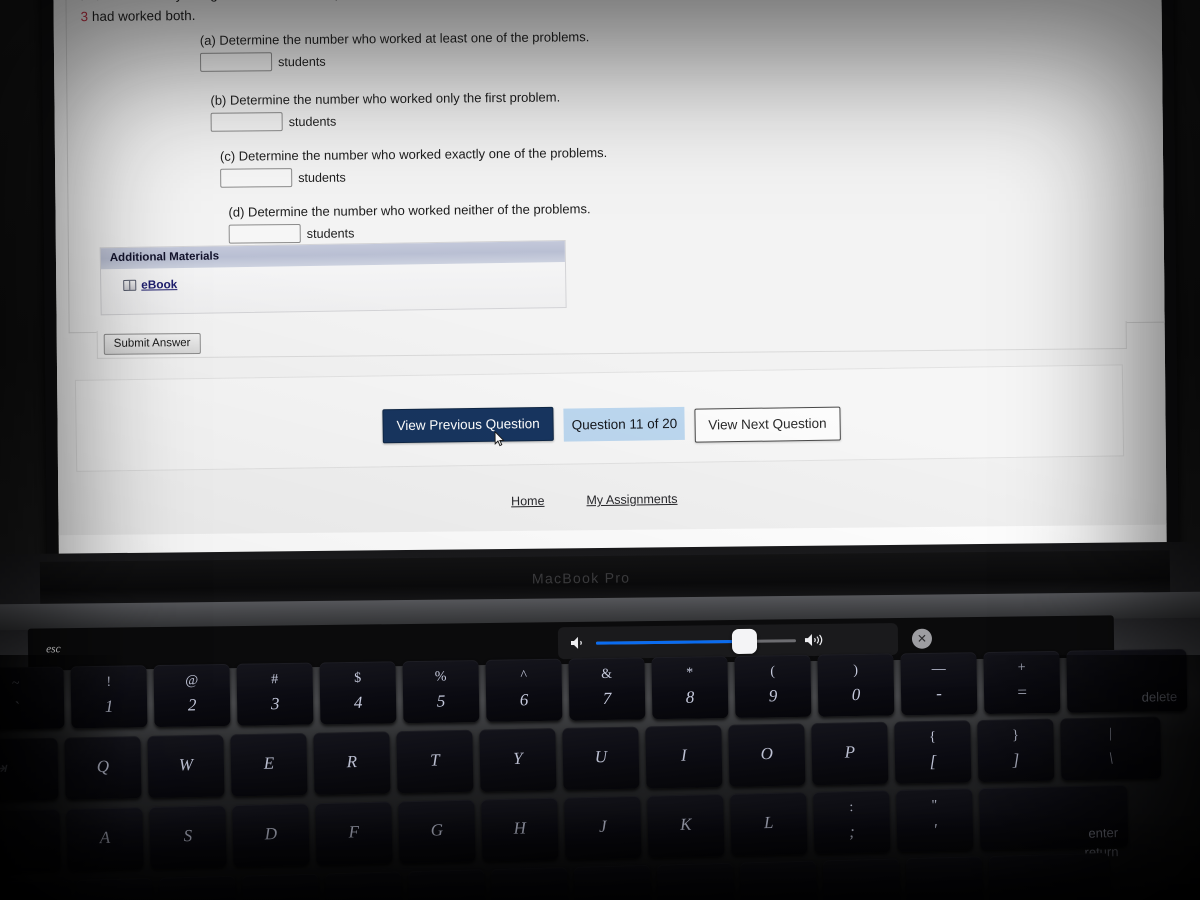 This screenshot has height=900, width=1200. I want to click on both-problems-count: 3, so click(84, 16).